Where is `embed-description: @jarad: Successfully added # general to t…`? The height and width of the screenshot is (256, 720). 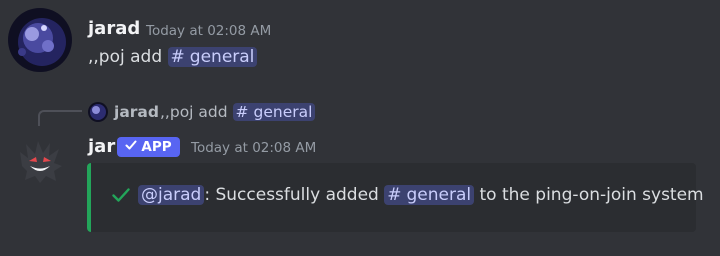 embed-description: @jarad: Successfully added # general to t… is located at coordinates (421, 195).